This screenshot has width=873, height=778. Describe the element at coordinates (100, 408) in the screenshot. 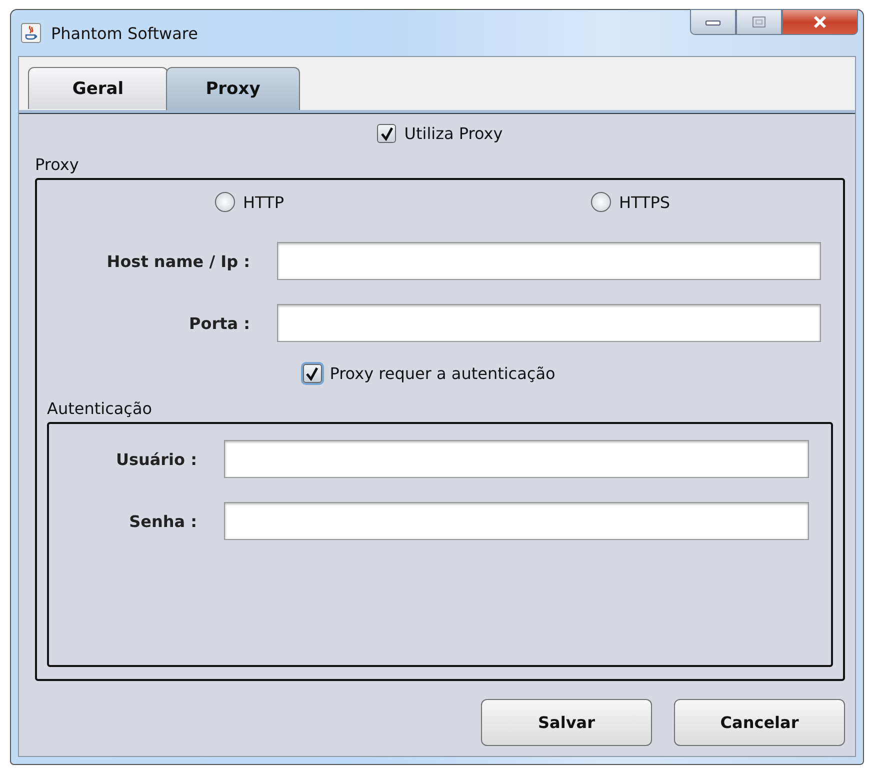

I see `group-title: Autenticação` at that location.